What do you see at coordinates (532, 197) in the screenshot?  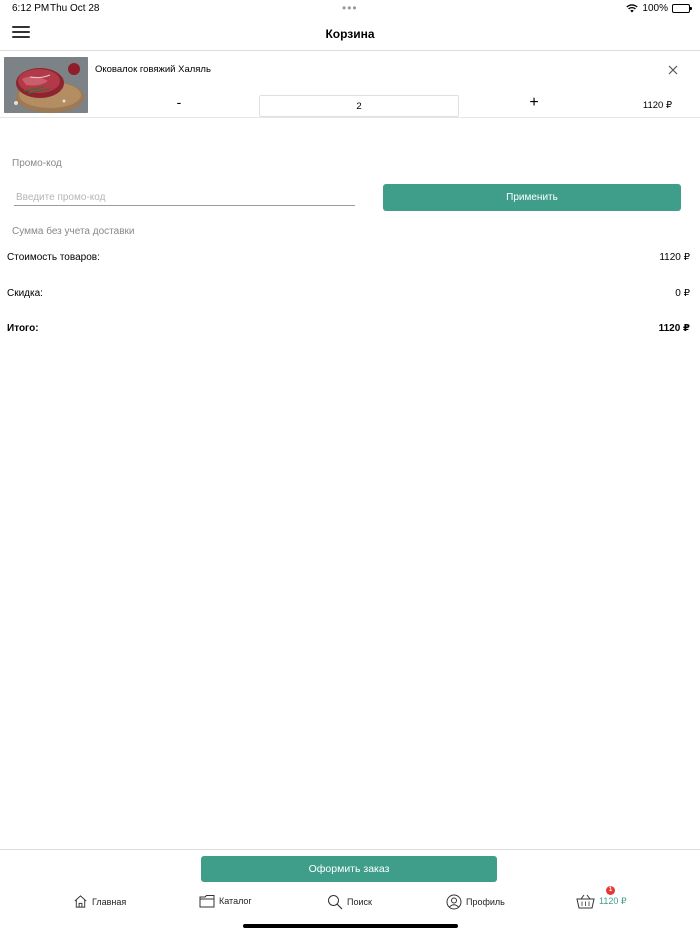 I see `apply-promo-button: Применить` at bounding box center [532, 197].